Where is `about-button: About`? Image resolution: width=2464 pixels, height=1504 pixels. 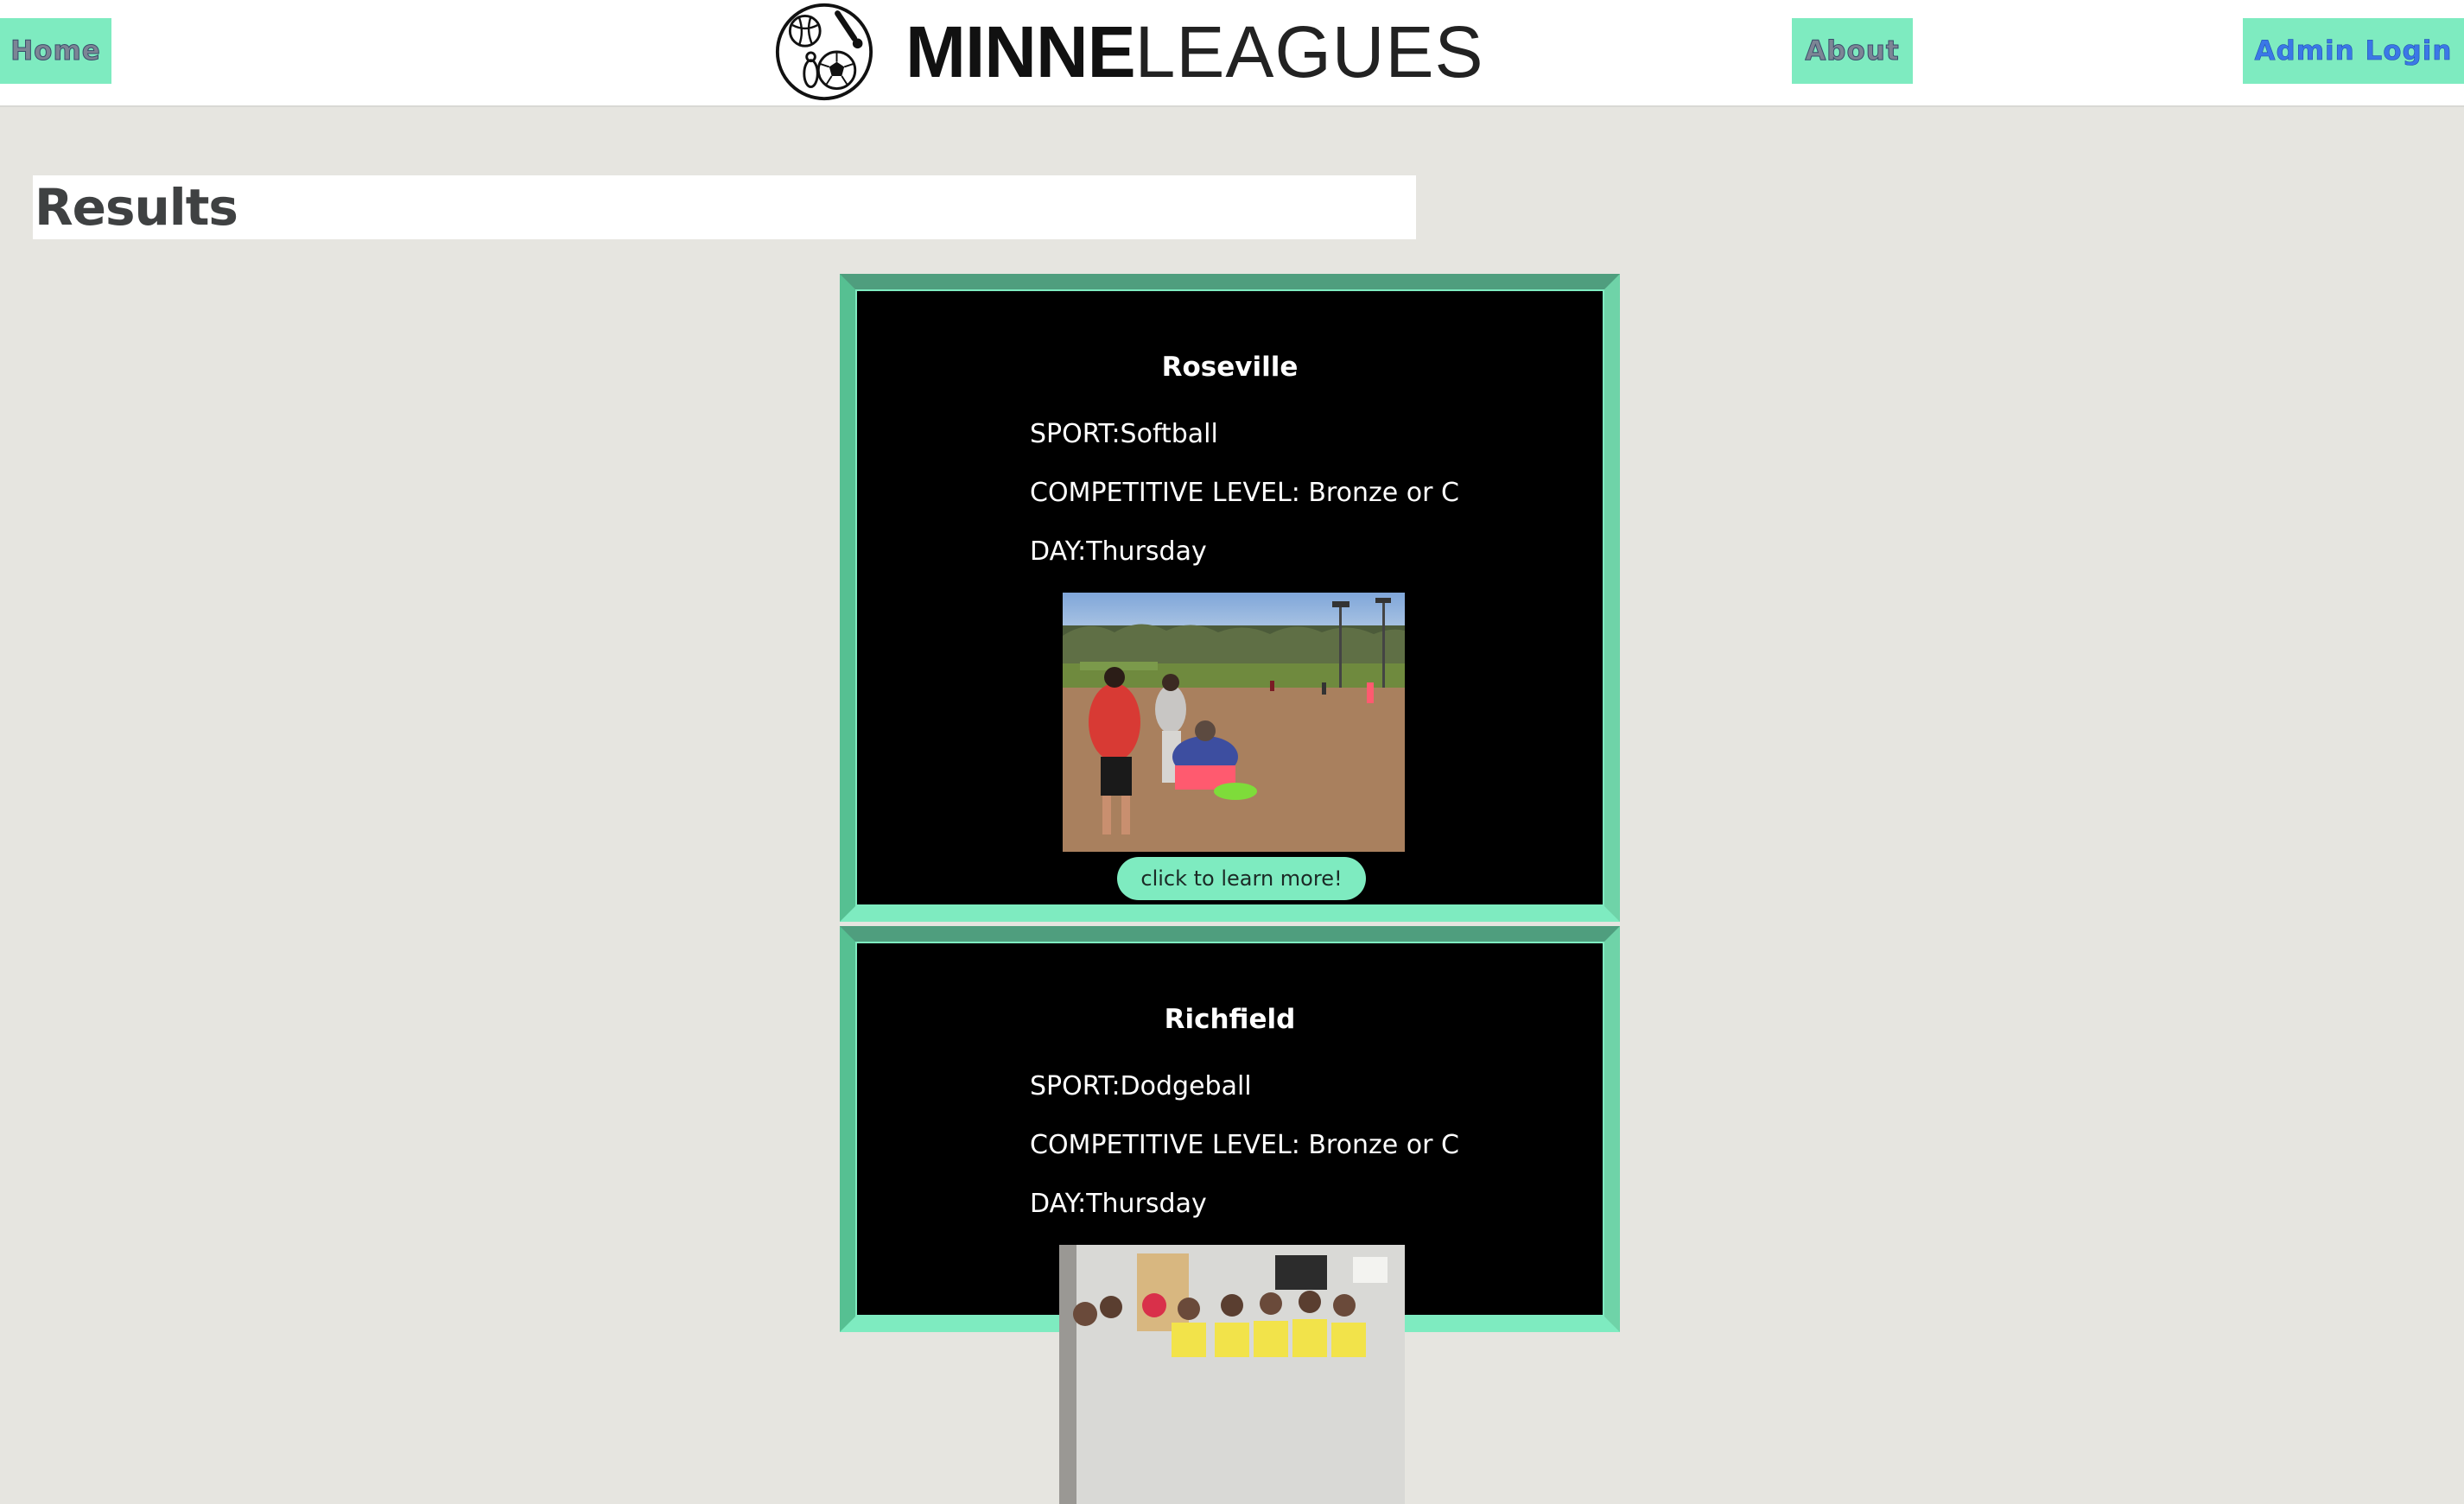
about-button: About is located at coordinates (1852, 51).